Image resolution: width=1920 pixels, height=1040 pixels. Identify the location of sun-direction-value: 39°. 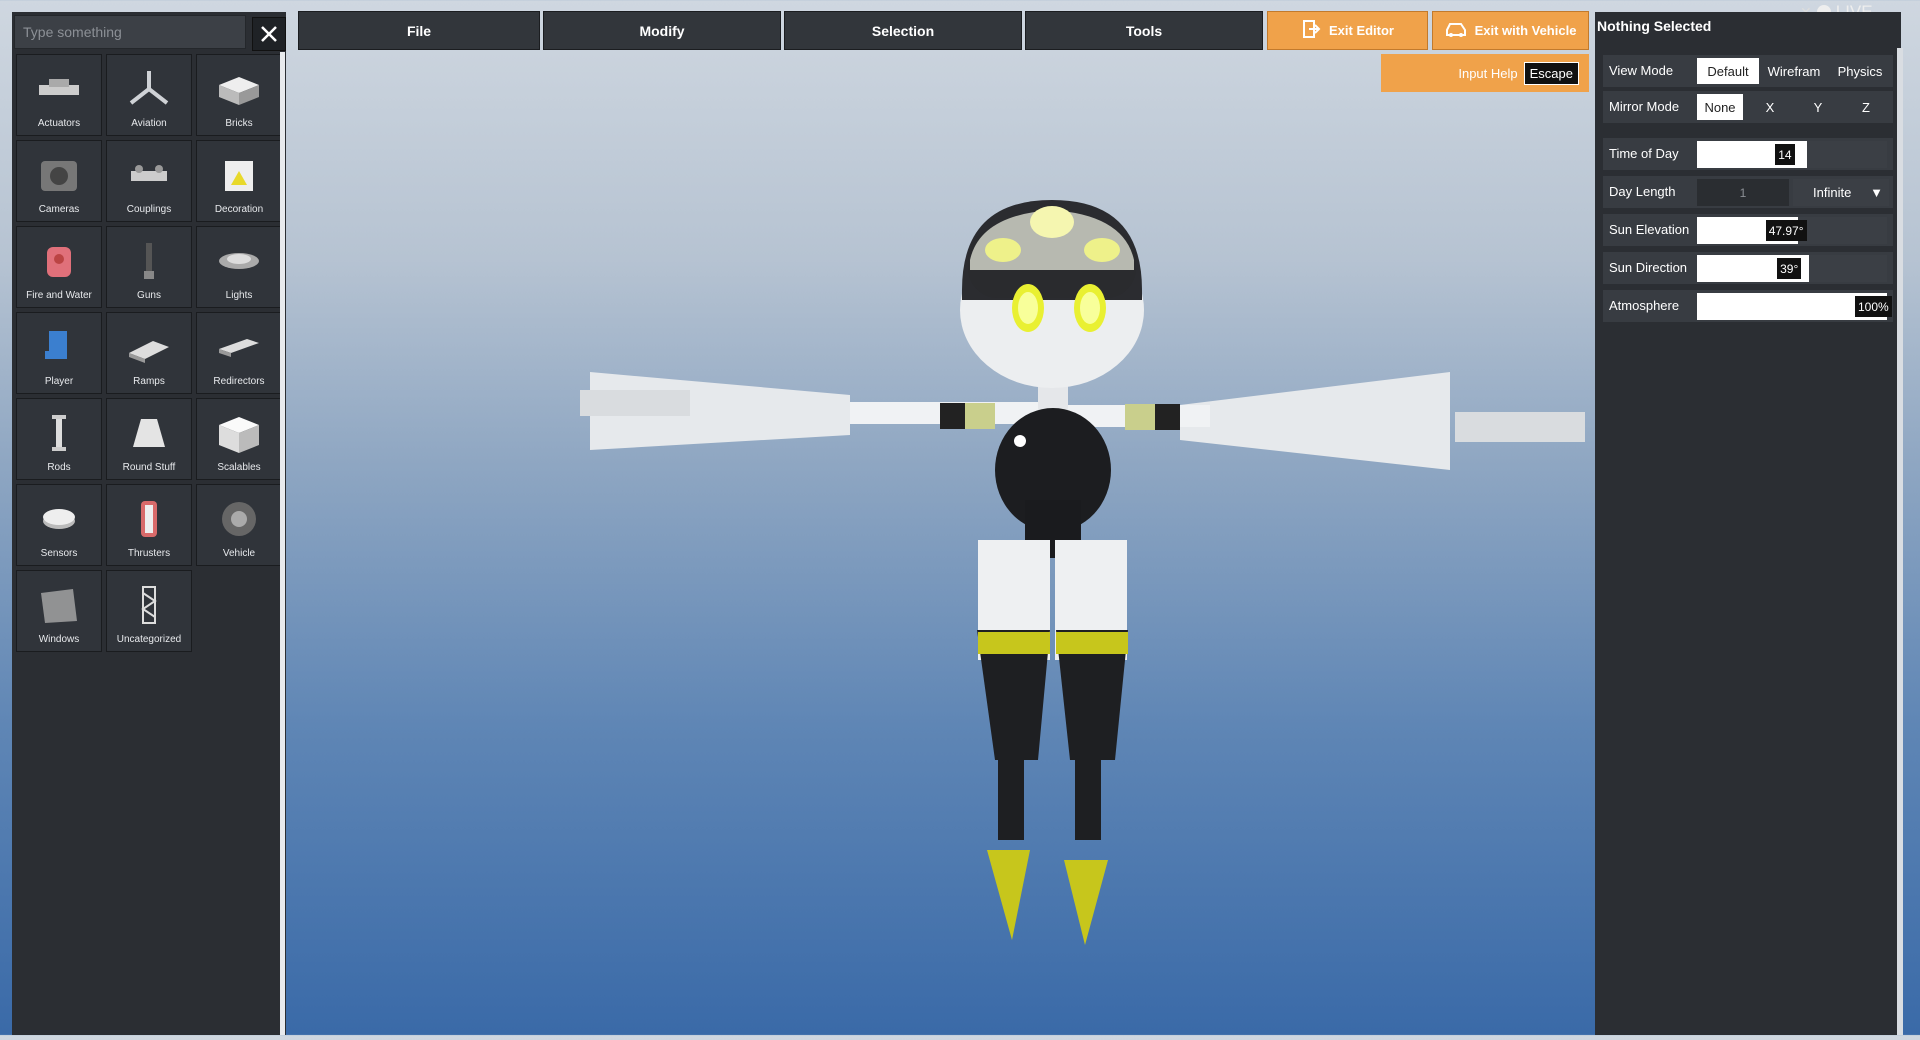
(1789, 268).